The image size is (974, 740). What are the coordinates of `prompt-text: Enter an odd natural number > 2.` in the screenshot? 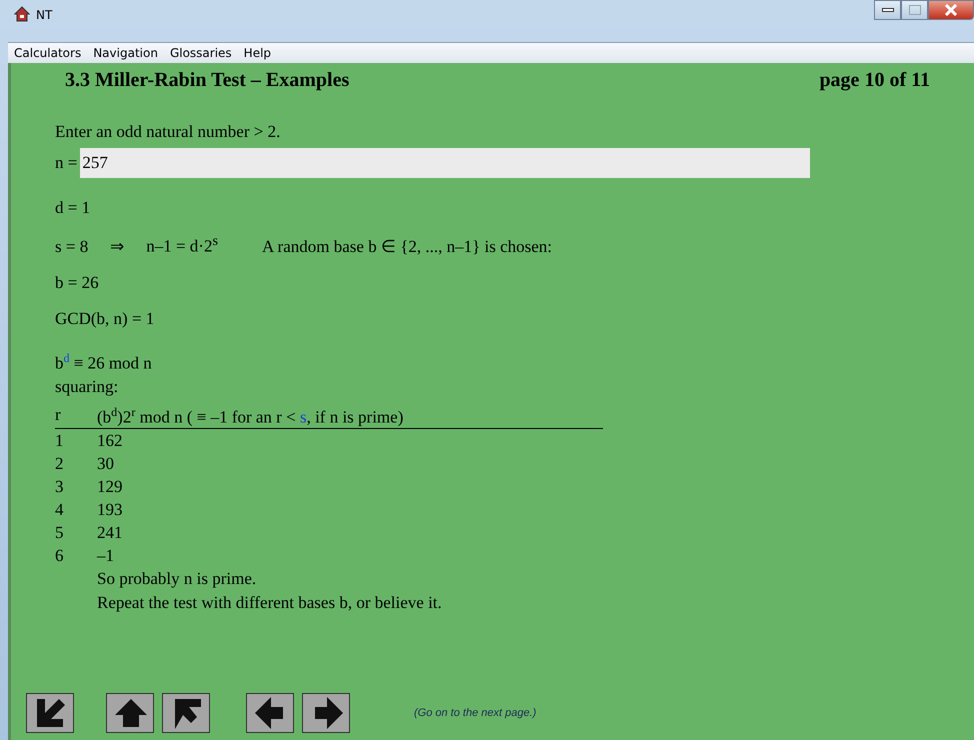 It's located at (167, 132).